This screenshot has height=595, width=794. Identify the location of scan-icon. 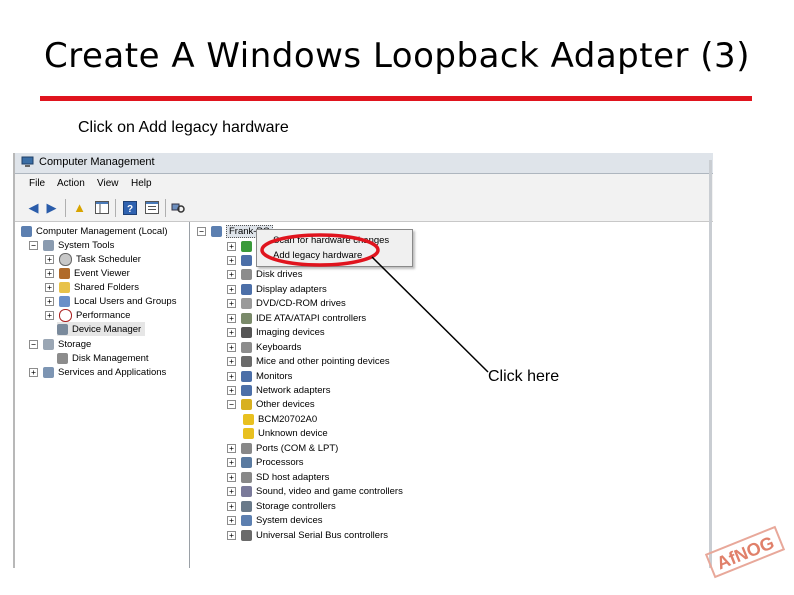
(177, 207).